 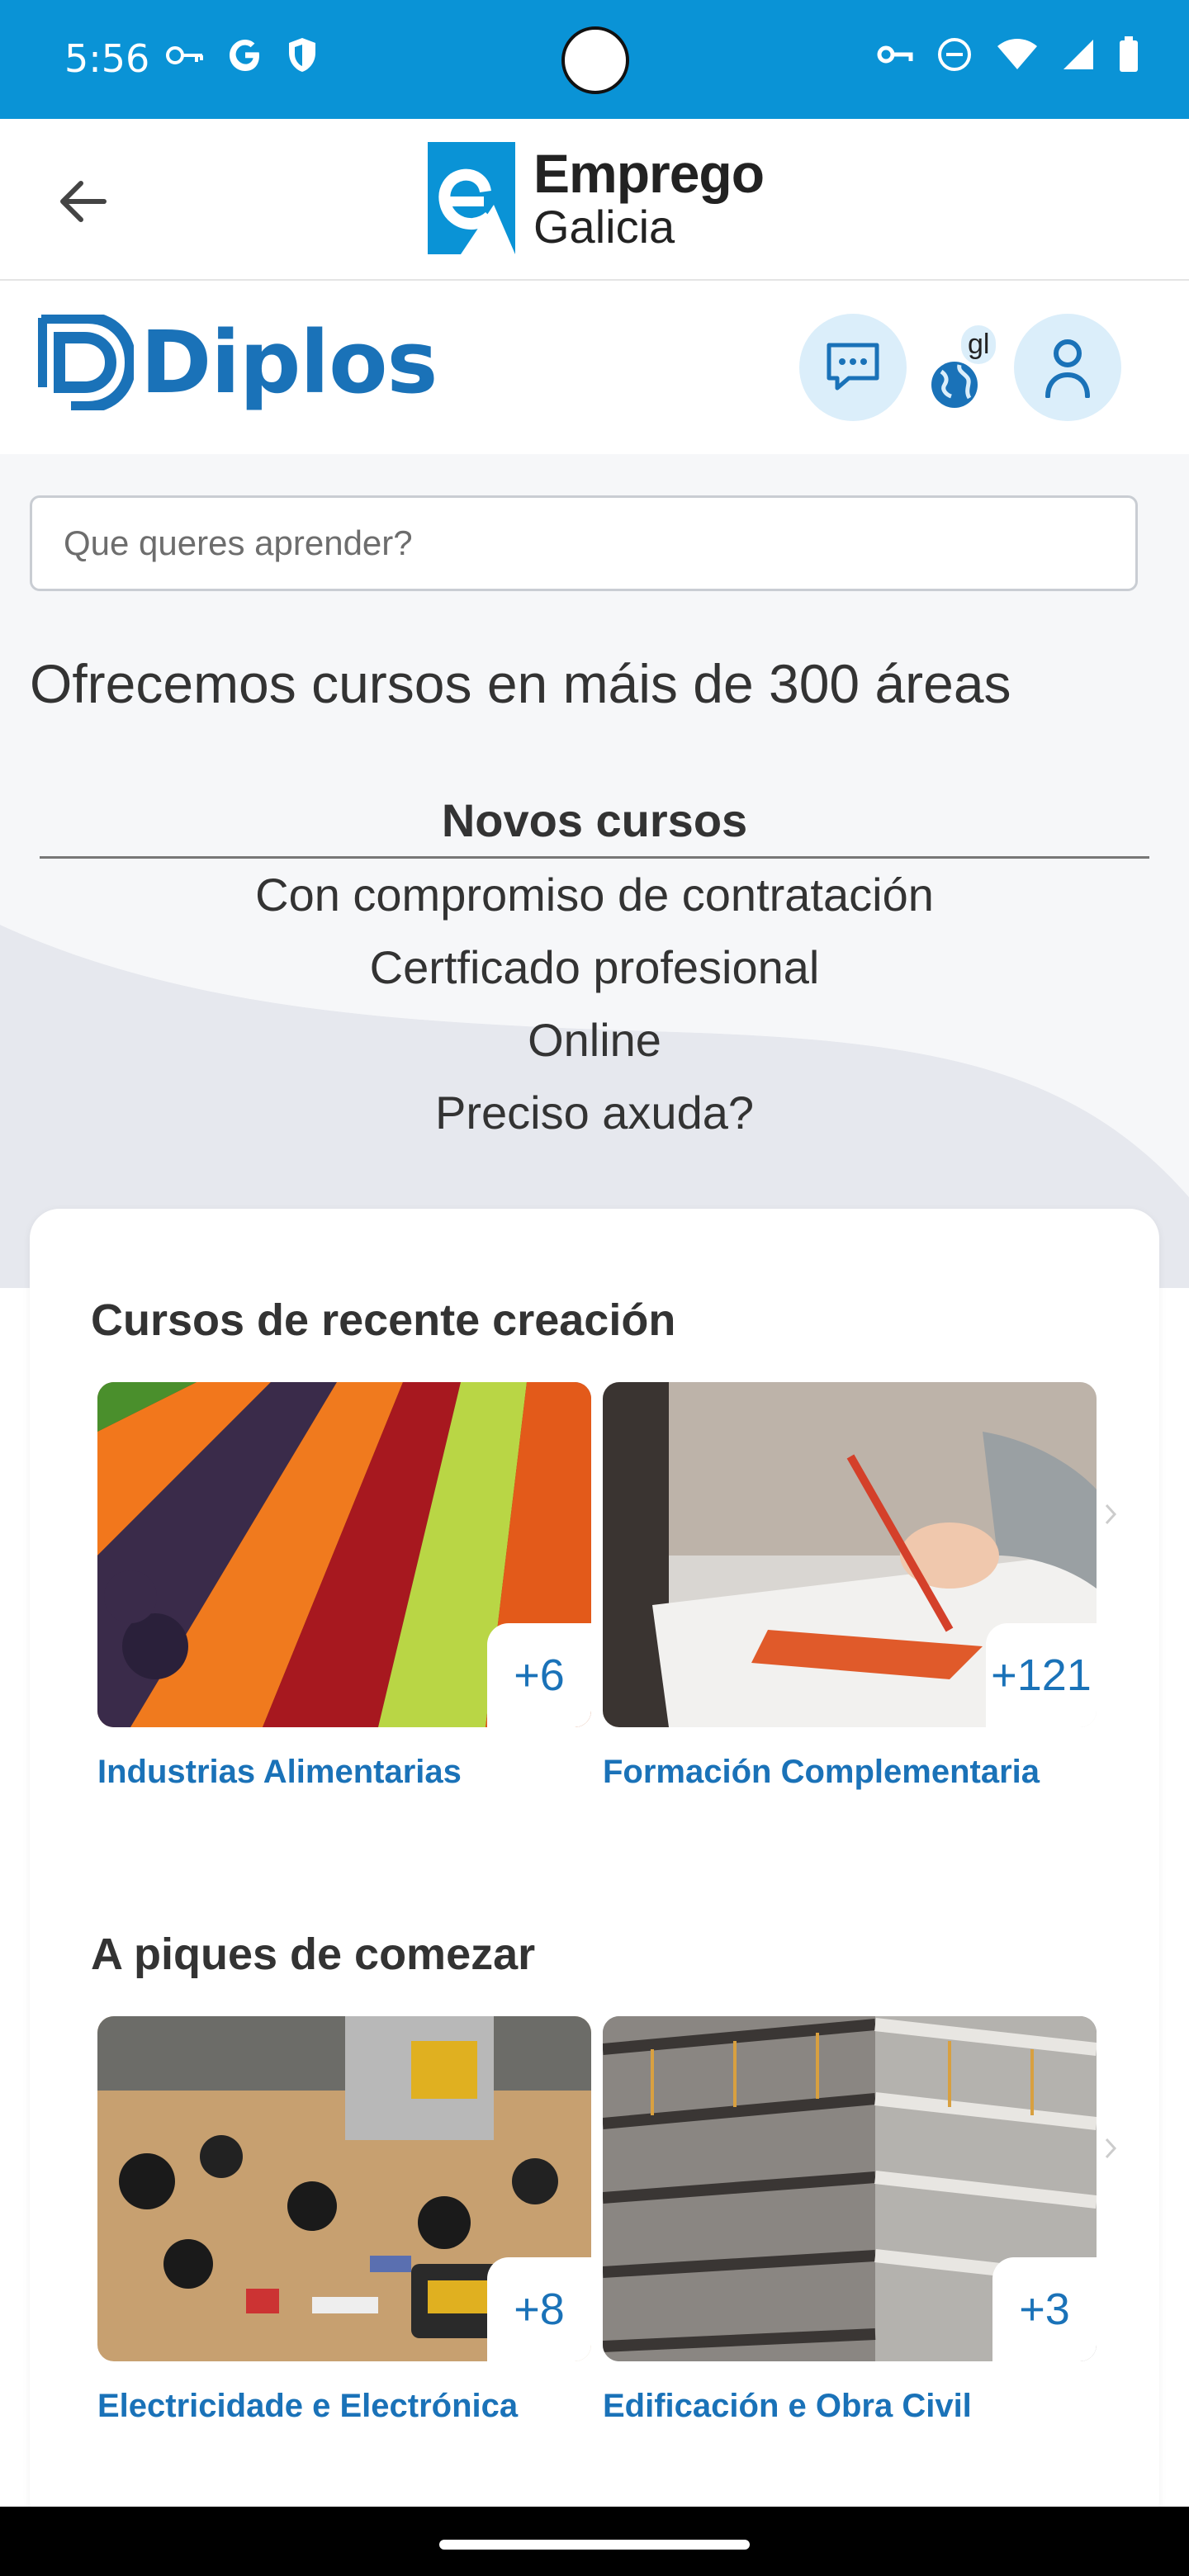 I want to click on chat-icon, so click(x=853, y=367).